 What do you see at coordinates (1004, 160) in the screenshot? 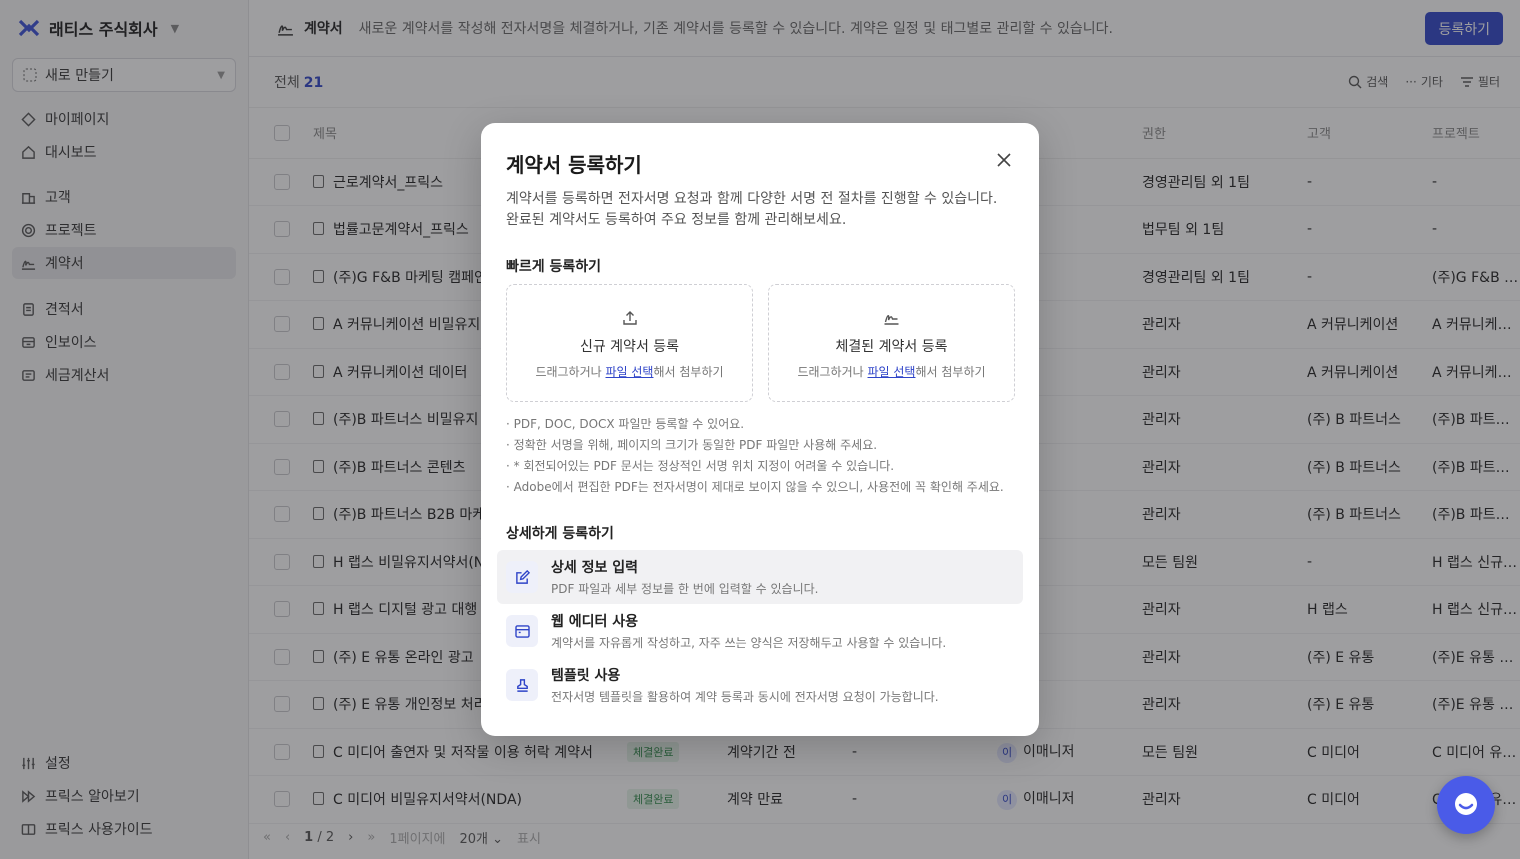
I see `close-icon` at bounding box center [1004, 160].